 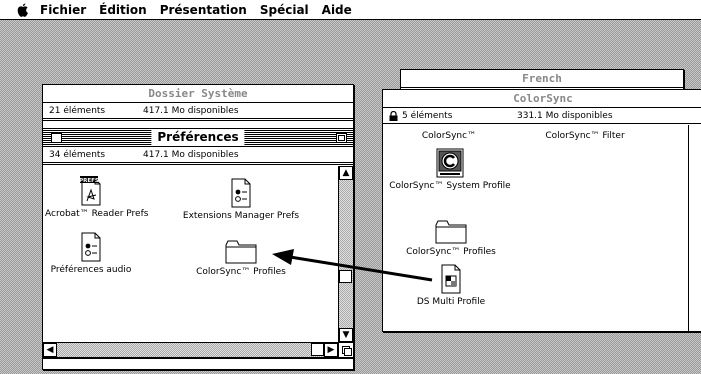 What do you see at coordinates (346, 173) in the screenshot?
I see `scroll-up-icon: ▲` at bounding box center [346, 173].